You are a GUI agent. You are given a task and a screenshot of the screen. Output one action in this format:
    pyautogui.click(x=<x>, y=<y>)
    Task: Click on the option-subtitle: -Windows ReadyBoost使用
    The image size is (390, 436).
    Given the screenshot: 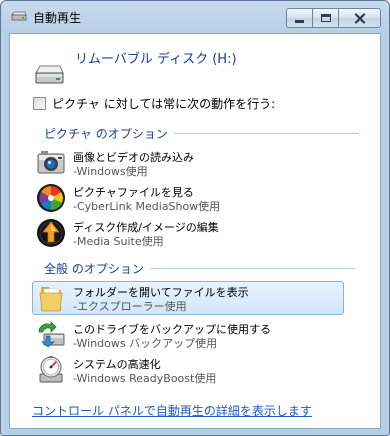 What is the action you would take?
    pyautogui.click(x=145, y=378)
    